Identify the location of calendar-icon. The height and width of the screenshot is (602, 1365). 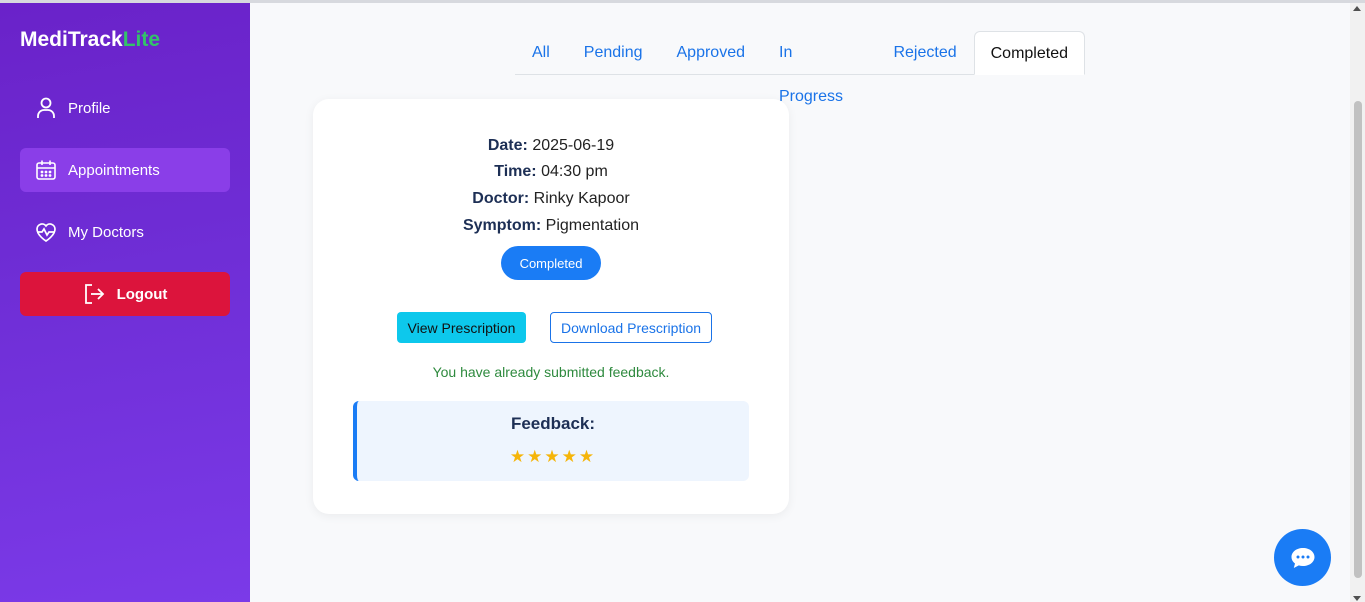
(46, 170).